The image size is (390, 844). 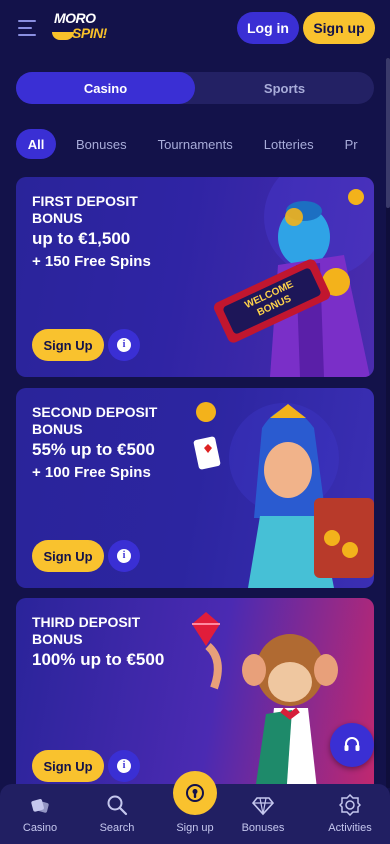 What do you see at coordinates (268, 28) in the screenshot?
I see `login-button: Log in` at bounding box center [268, 28].